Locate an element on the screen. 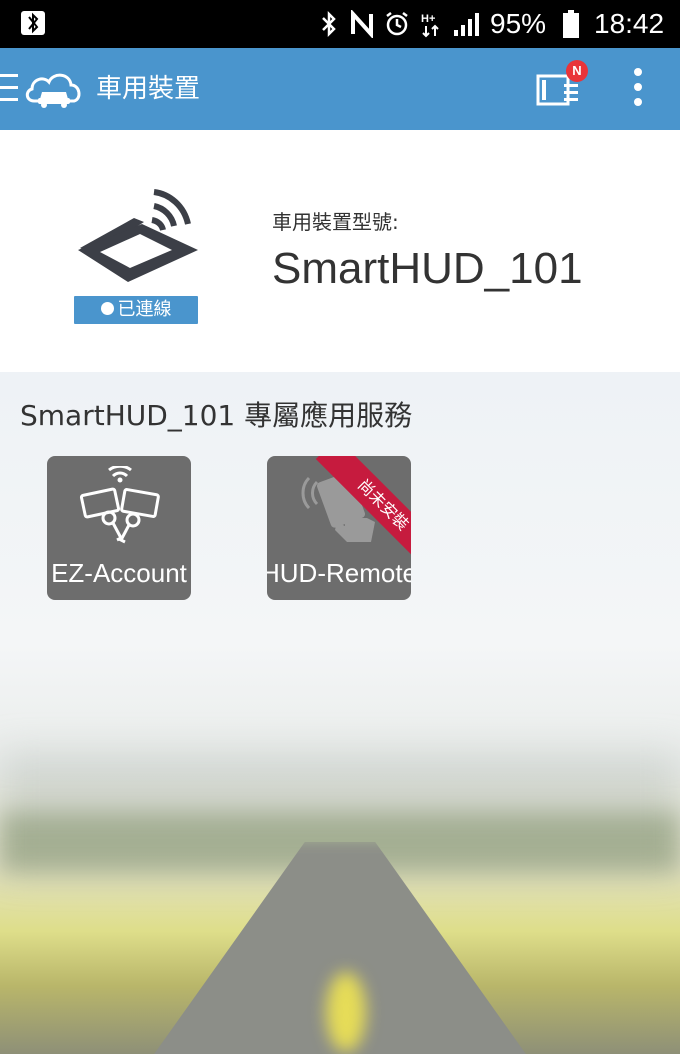 The image size is (680, 1054). app-tile-ez-account: EZ-Account is located at coordinates (119, 528).